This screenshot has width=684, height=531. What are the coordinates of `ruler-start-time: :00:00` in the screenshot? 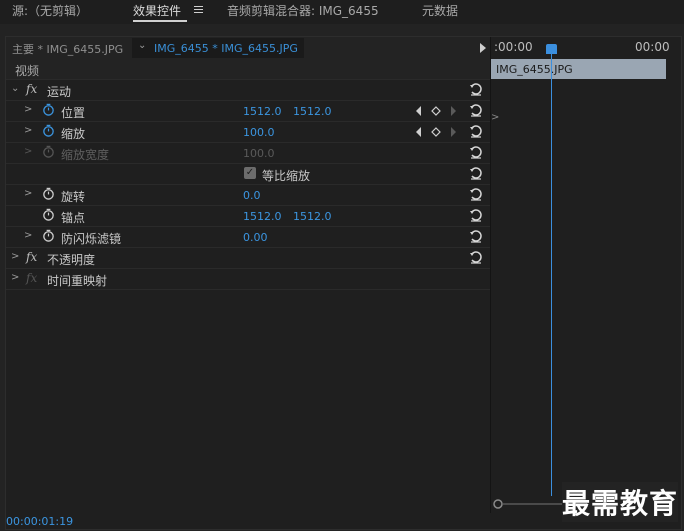 It's located at (513, 47).